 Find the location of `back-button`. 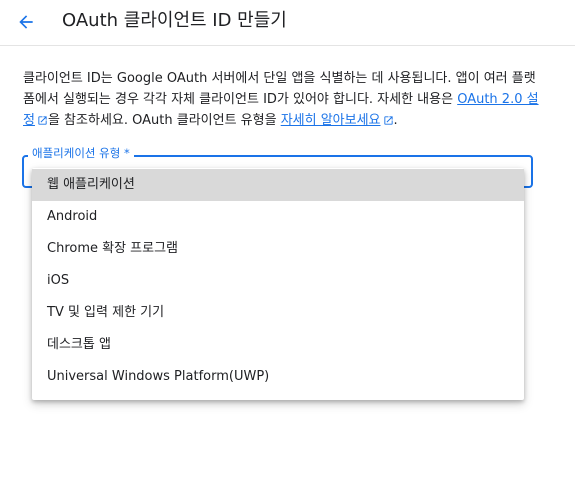

back-button is located at coordinates (26, 22).